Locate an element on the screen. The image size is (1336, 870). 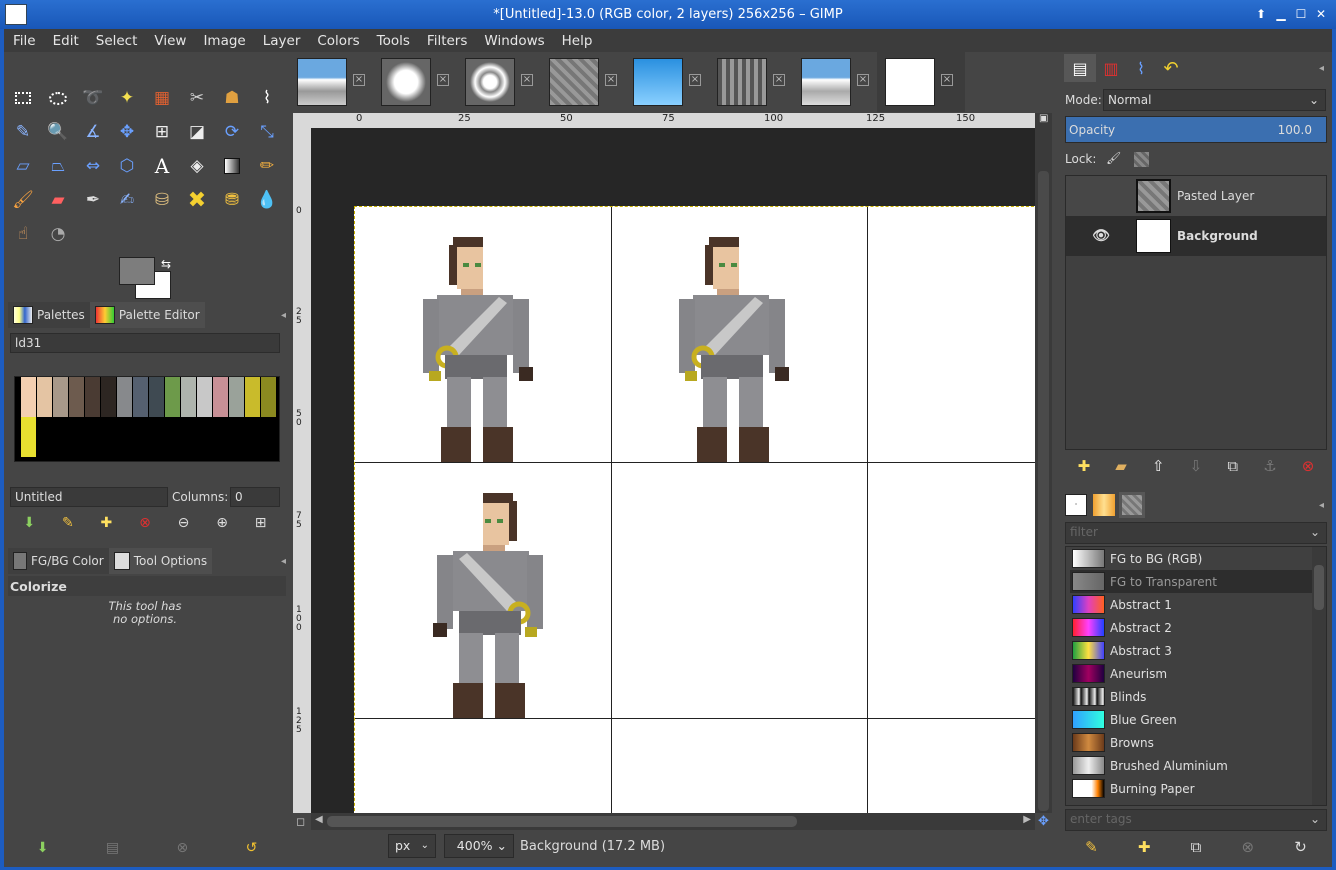
airbrush-icon: ✒ is located at coordinates (93, 200).